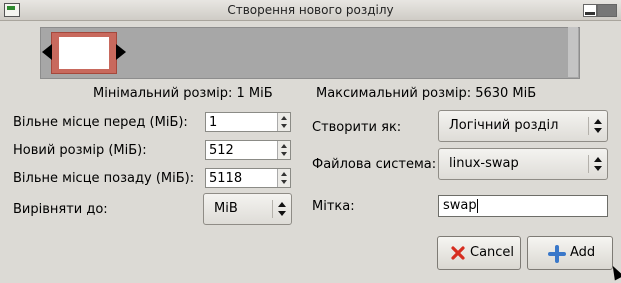  What do you see at coordinates (504, 125) in the screenshot?
I see `create-as-value: Логічний розділ` at bounding box center [504, 125].